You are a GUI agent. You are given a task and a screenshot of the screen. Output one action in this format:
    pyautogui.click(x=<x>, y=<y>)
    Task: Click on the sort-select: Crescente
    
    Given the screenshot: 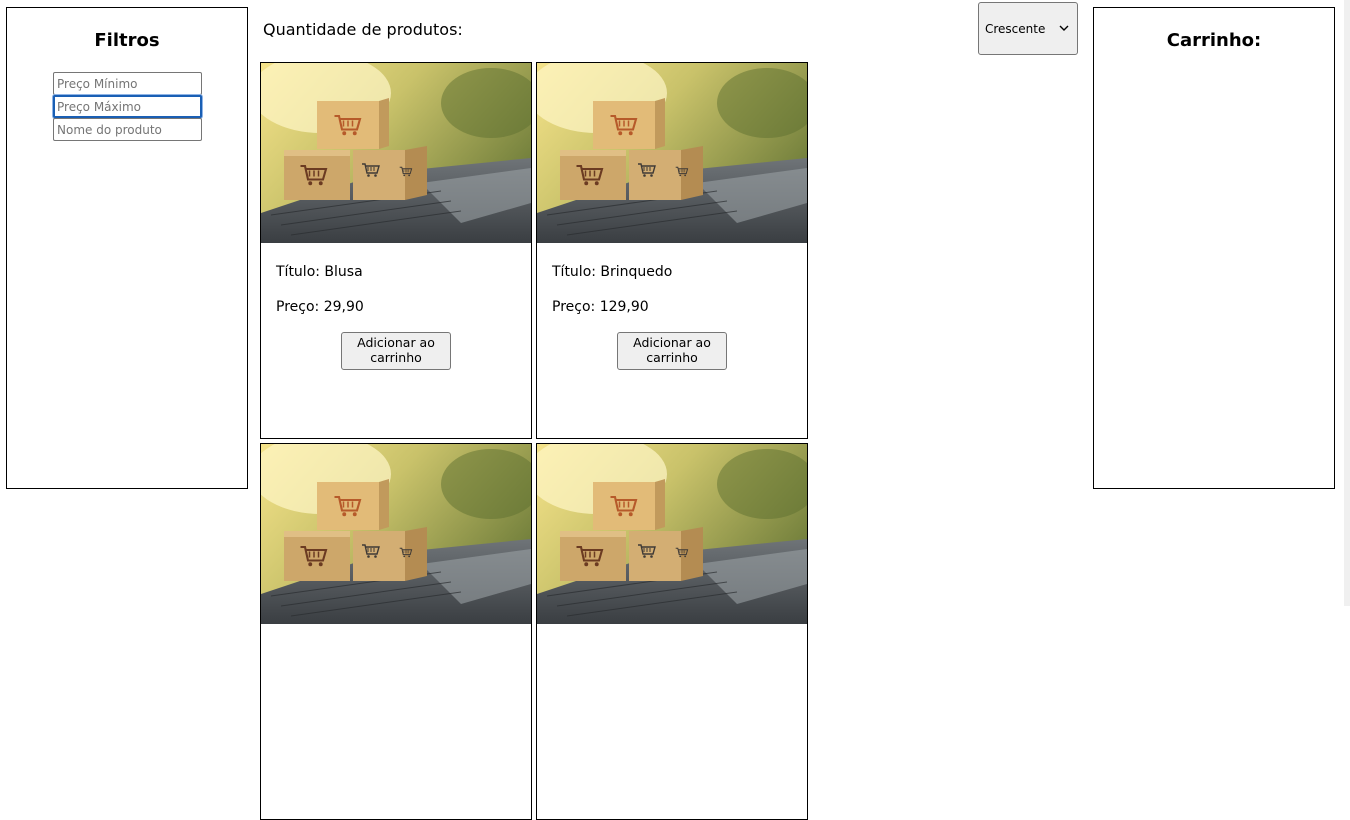 What is the action you would take?
    pyautogui.click(x=1028, y=28)
    